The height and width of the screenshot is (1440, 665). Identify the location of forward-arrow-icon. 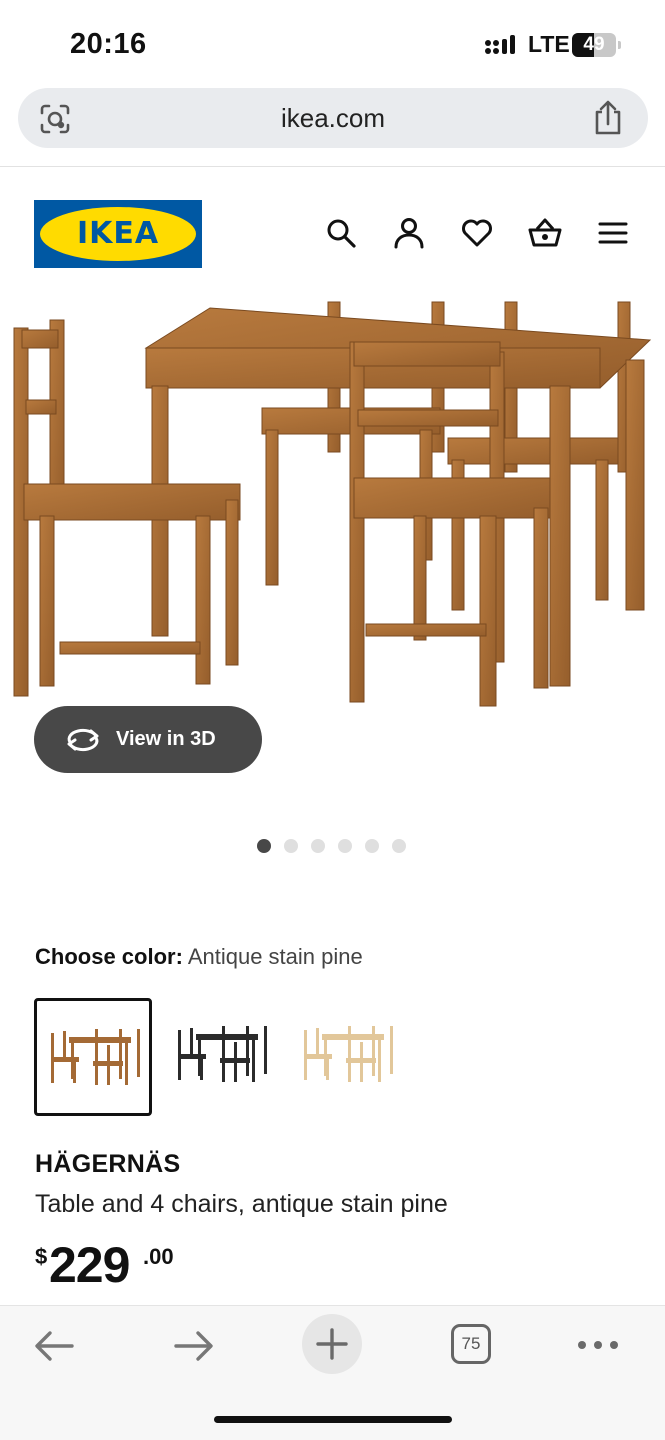
(193, 1346).